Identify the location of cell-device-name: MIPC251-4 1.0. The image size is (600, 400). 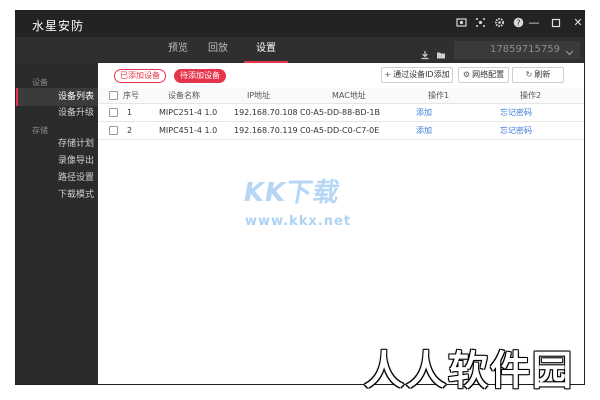
(188, 112).